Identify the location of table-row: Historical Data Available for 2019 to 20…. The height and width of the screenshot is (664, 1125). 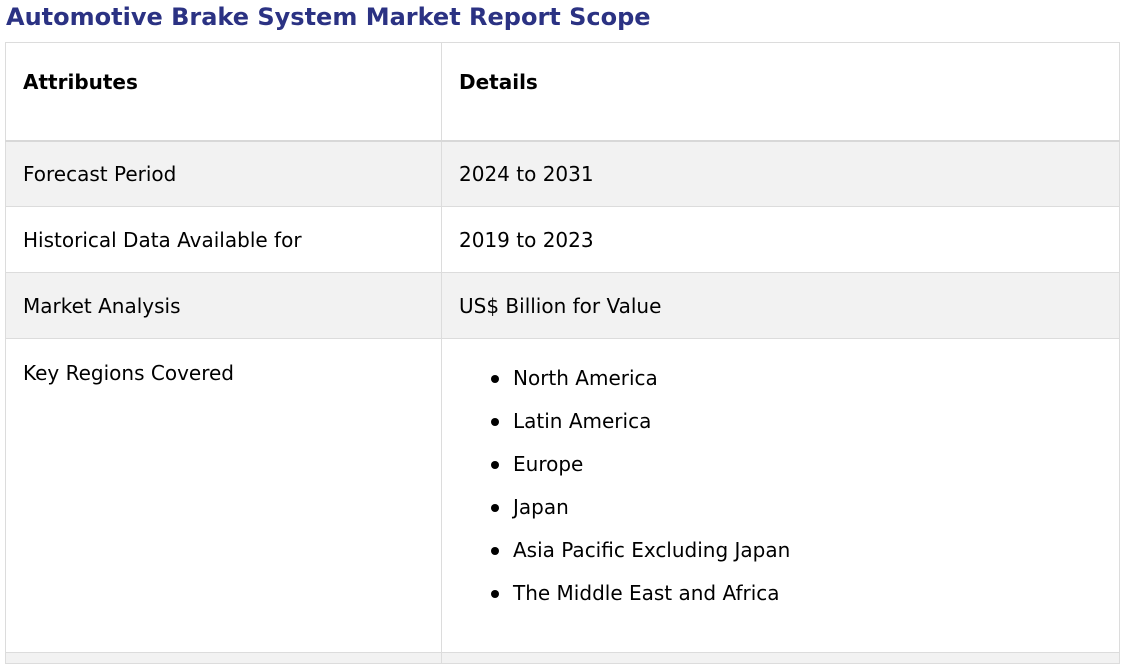
(562, 239).